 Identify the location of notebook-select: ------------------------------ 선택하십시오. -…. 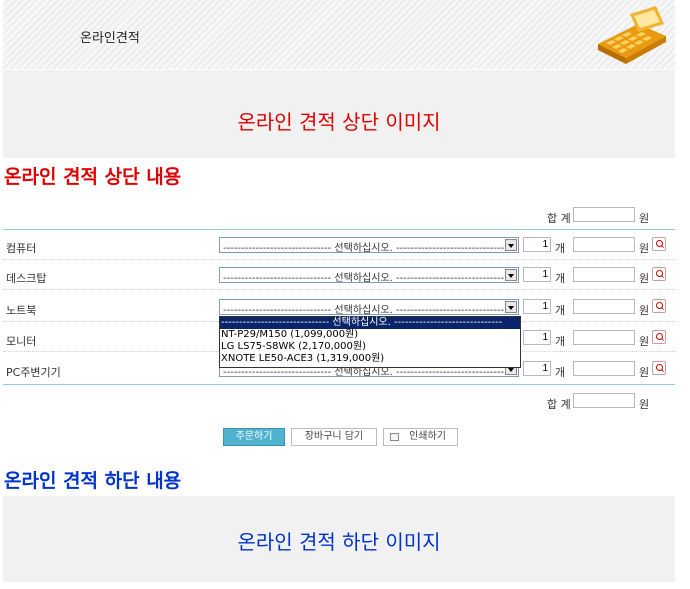
(369, 307).